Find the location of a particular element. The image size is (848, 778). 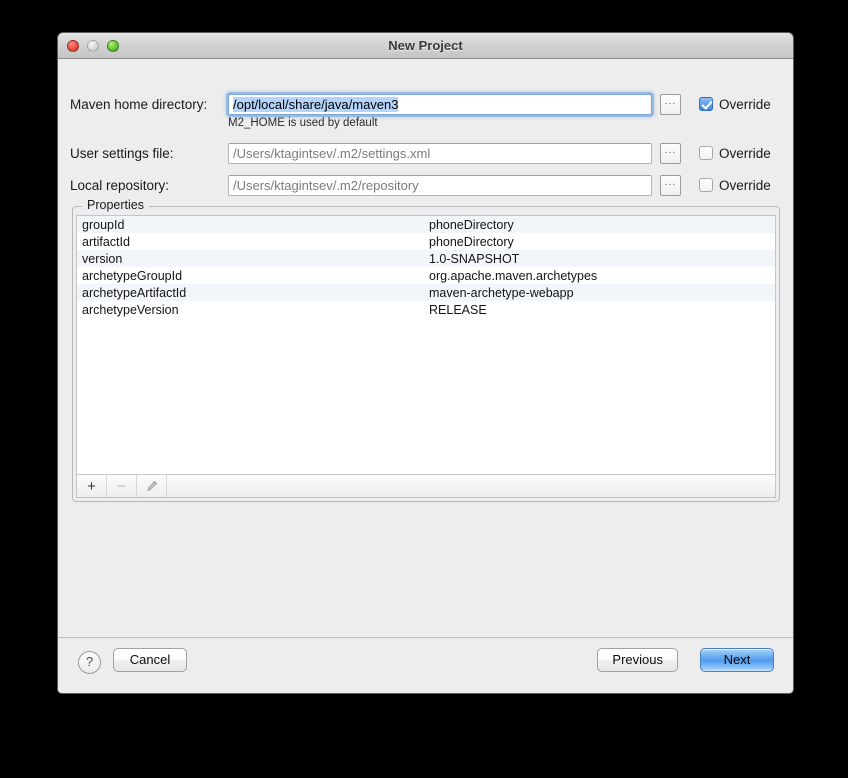

local-repository-input: /Users/ktagintsev/.m2/repository is located at coordinates (440, 185).